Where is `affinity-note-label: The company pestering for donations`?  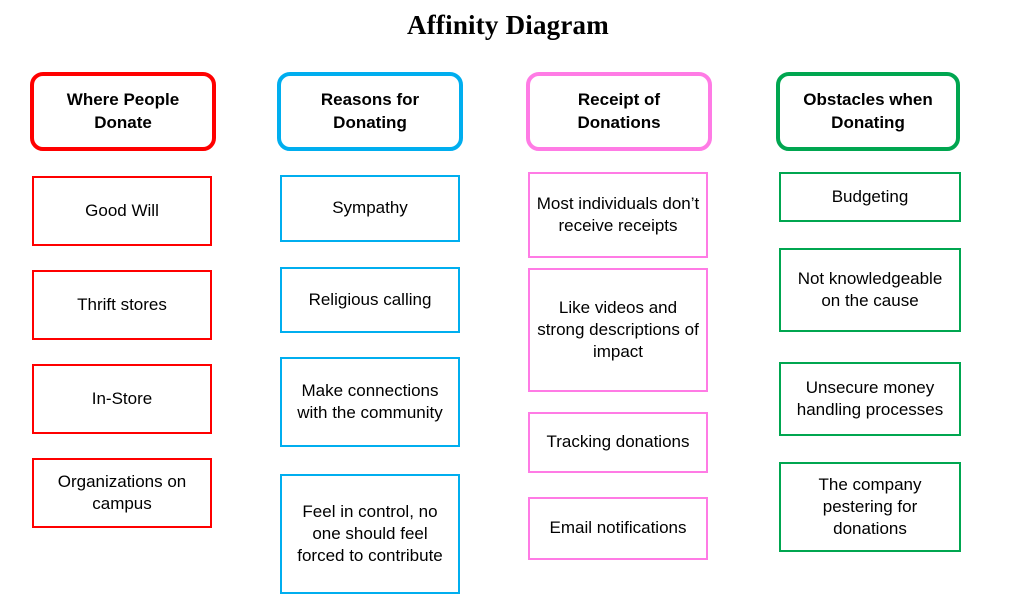
affinity-note-label: The company pestering for donations is located at coordinates (870, 506).